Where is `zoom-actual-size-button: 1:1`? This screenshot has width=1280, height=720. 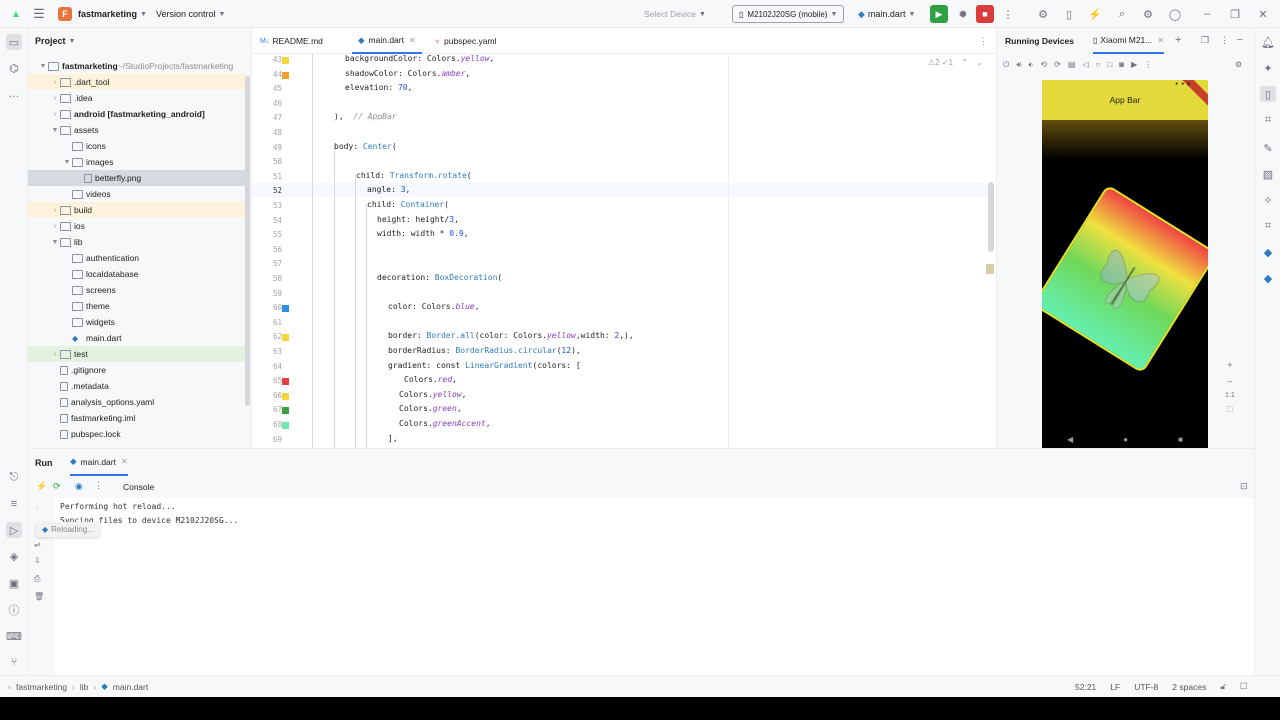
zoom-actual-size-button: 1:1 is located at coordinates (1230, 395).